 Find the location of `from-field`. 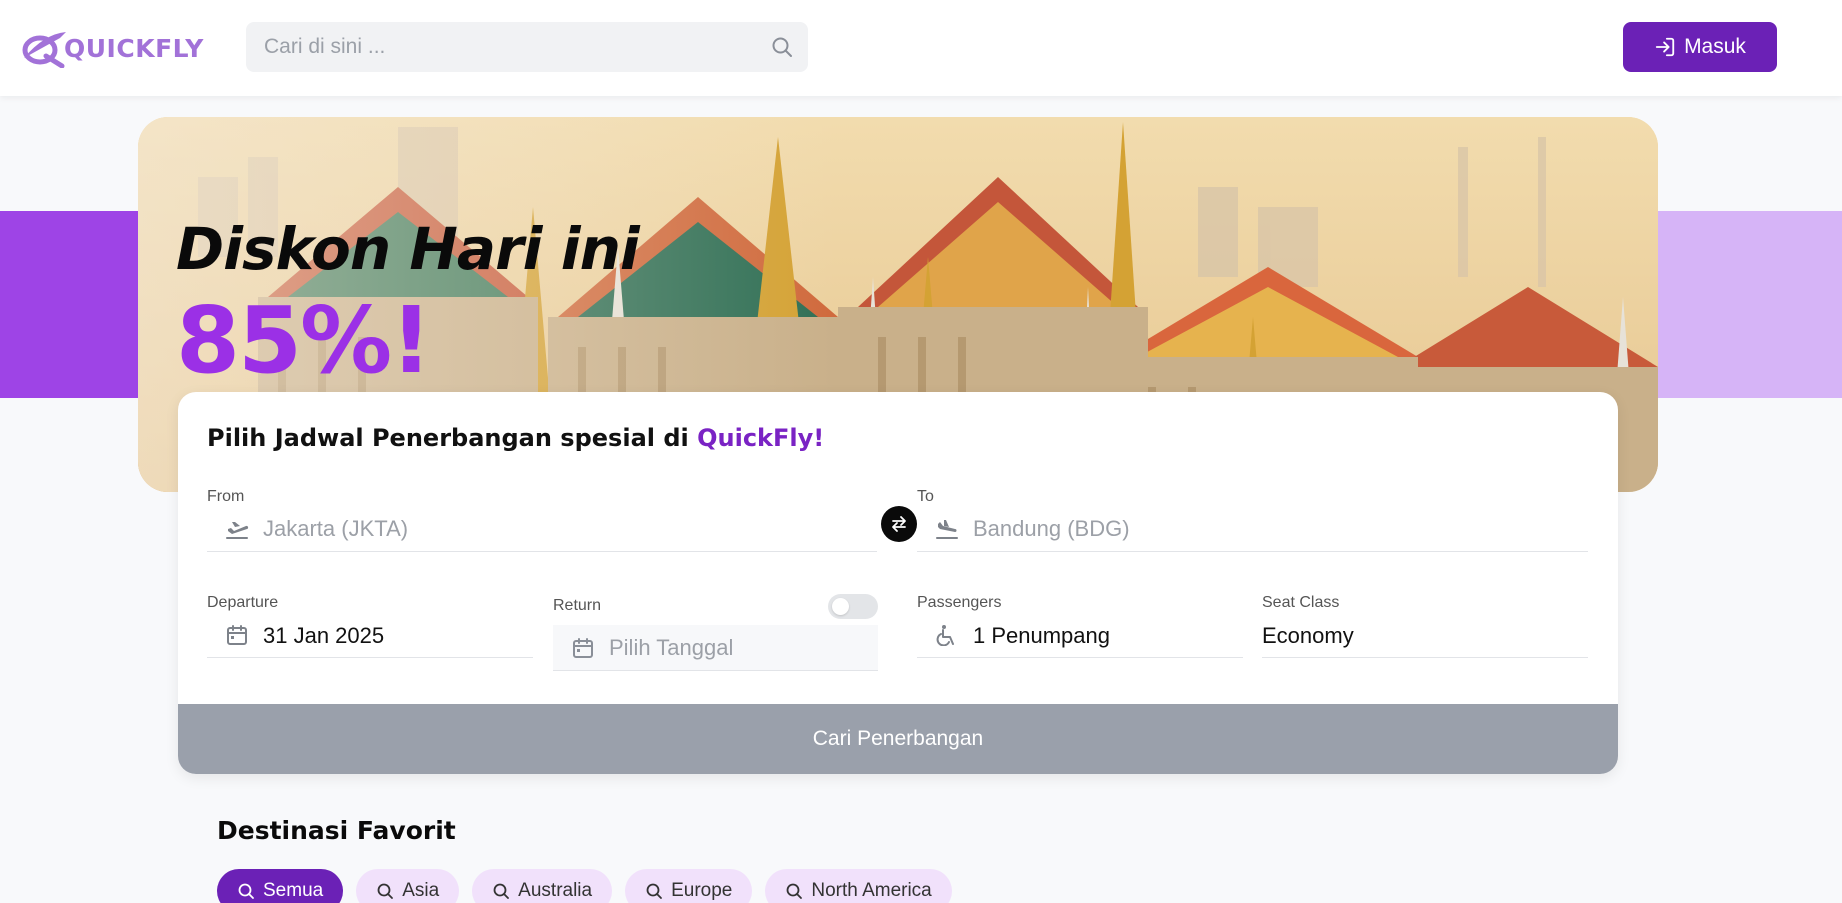

from-field is located at coordinates (542, 529).